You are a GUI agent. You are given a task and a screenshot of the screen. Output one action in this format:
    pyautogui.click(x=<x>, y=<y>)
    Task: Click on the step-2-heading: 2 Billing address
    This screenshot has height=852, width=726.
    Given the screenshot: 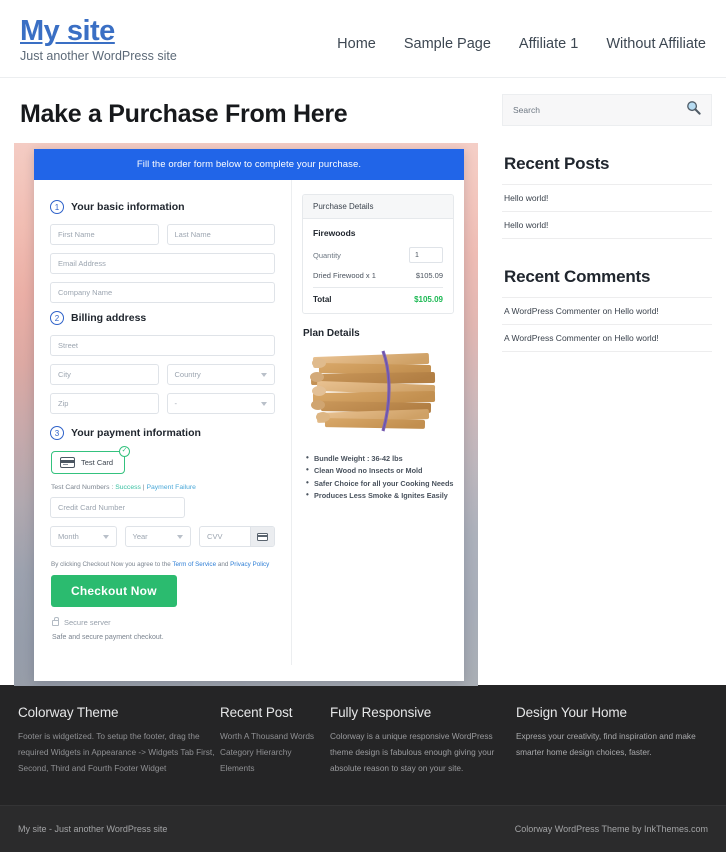 What is the action you would take?
    pyautogui.click(x=162, y=318)
    